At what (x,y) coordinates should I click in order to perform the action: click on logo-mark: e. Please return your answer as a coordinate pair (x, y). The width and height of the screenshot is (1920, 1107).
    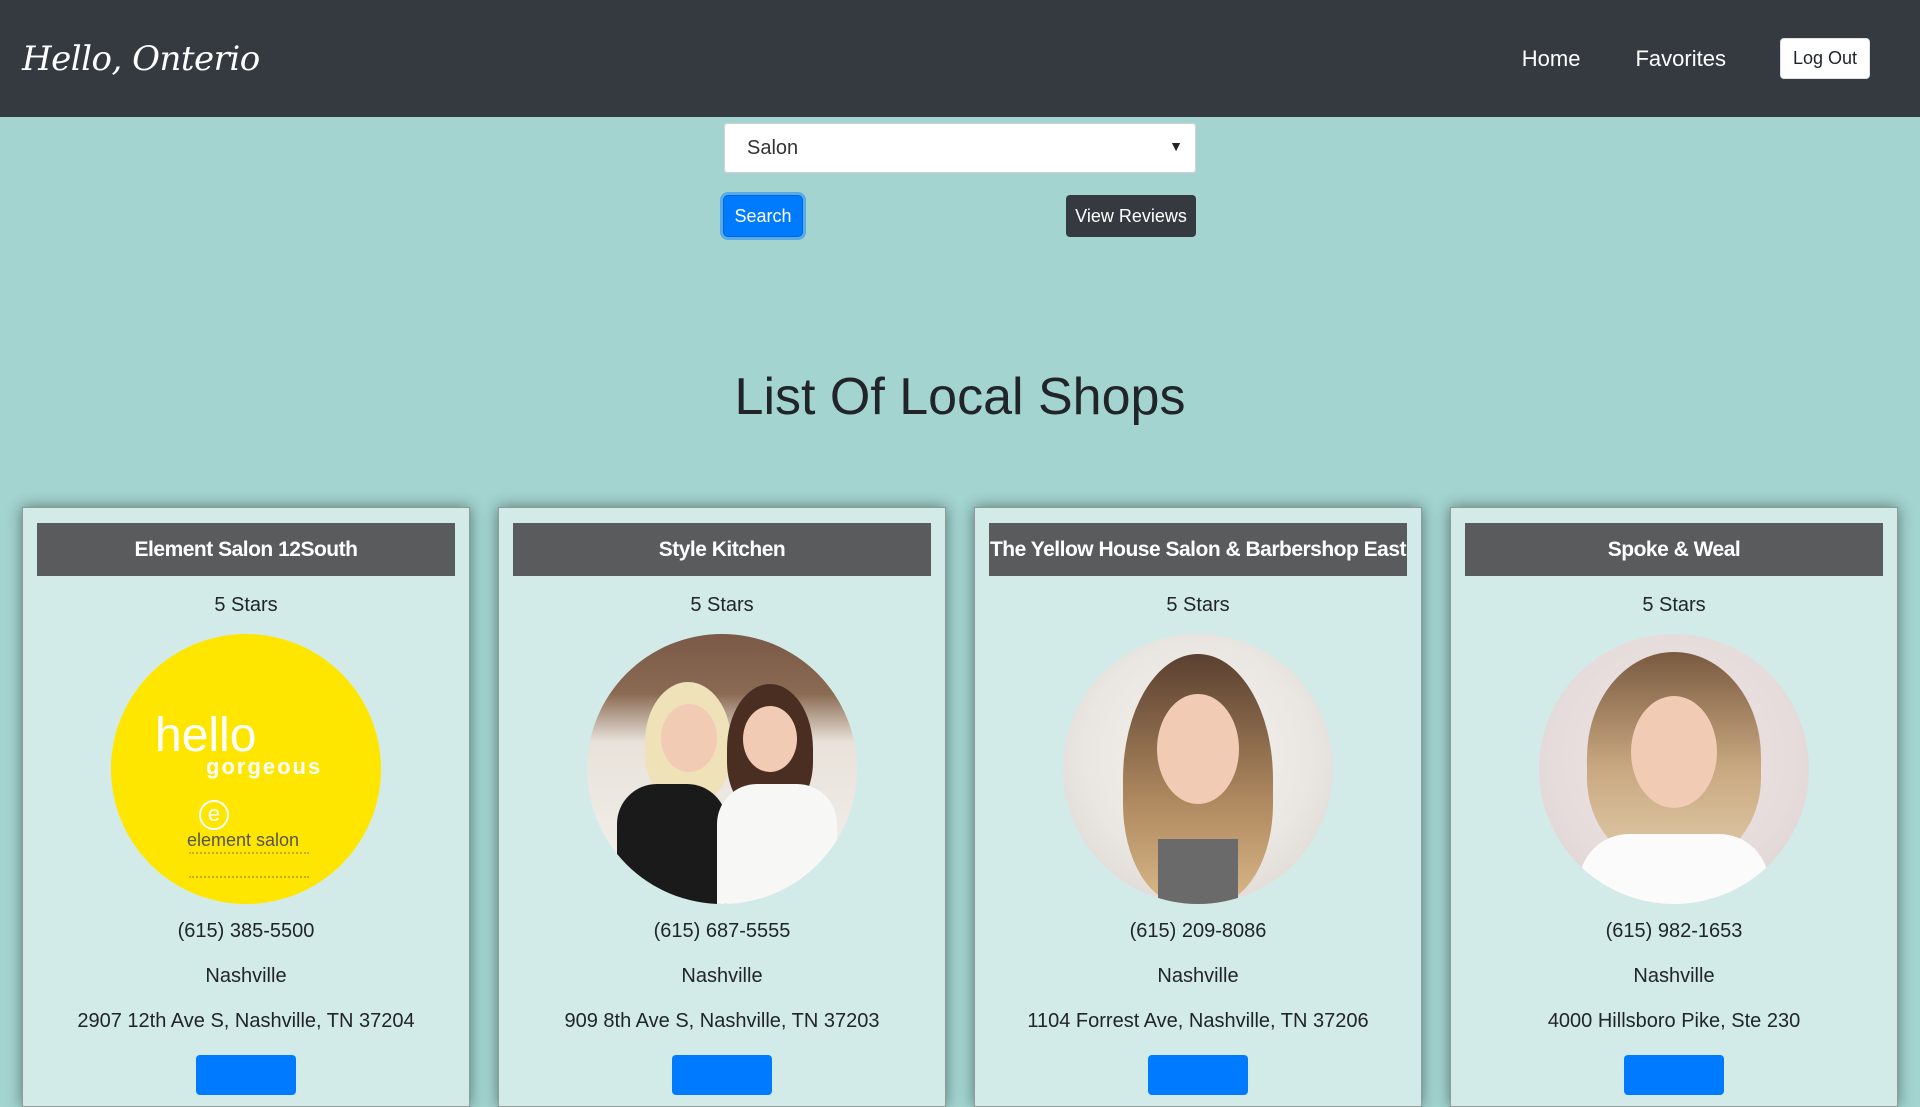
    Looking at the image, I should click on (214, 815).